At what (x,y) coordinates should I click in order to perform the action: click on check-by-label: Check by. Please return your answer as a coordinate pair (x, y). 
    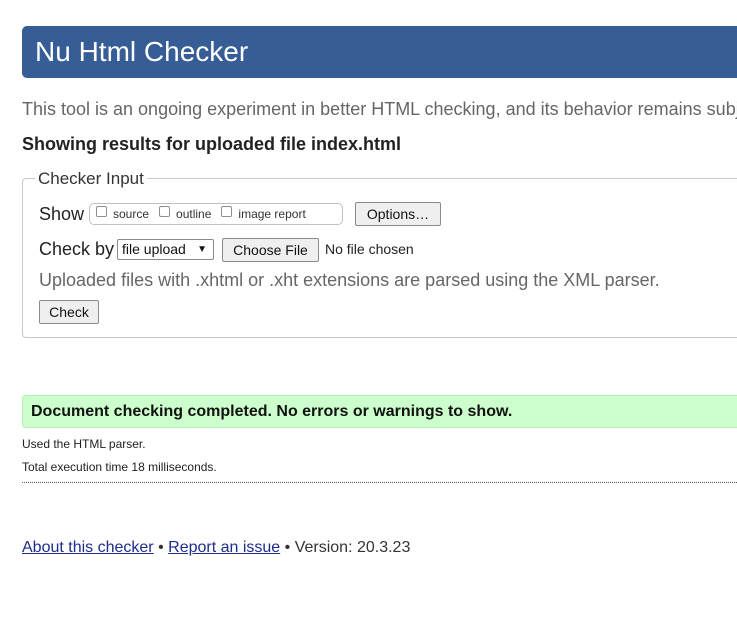
    Looking at the image, I should click on (77, 249).